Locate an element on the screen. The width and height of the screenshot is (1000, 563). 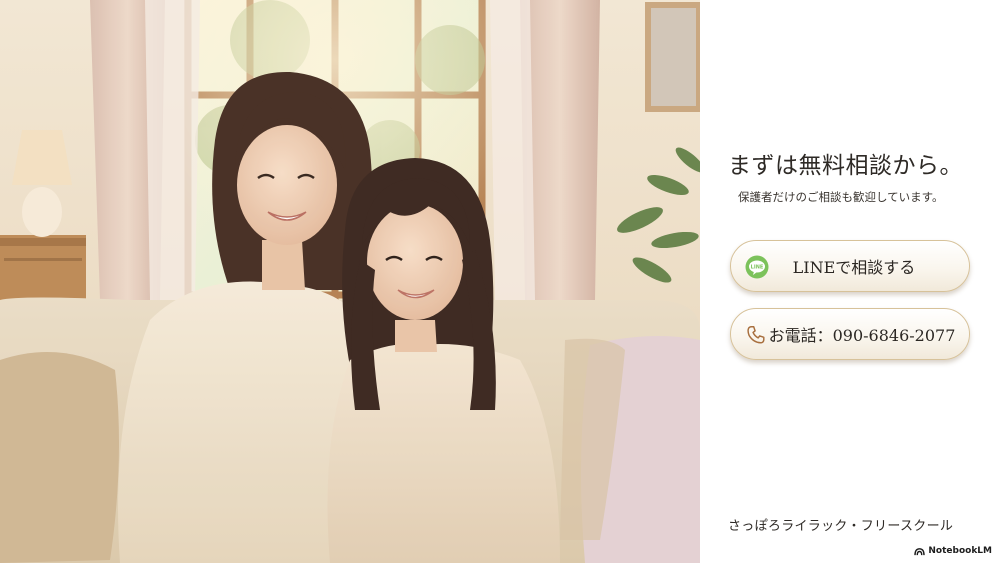
subtext: 保護者だけのご相談も歓迎しています。 is located at coordinates (841, 197).